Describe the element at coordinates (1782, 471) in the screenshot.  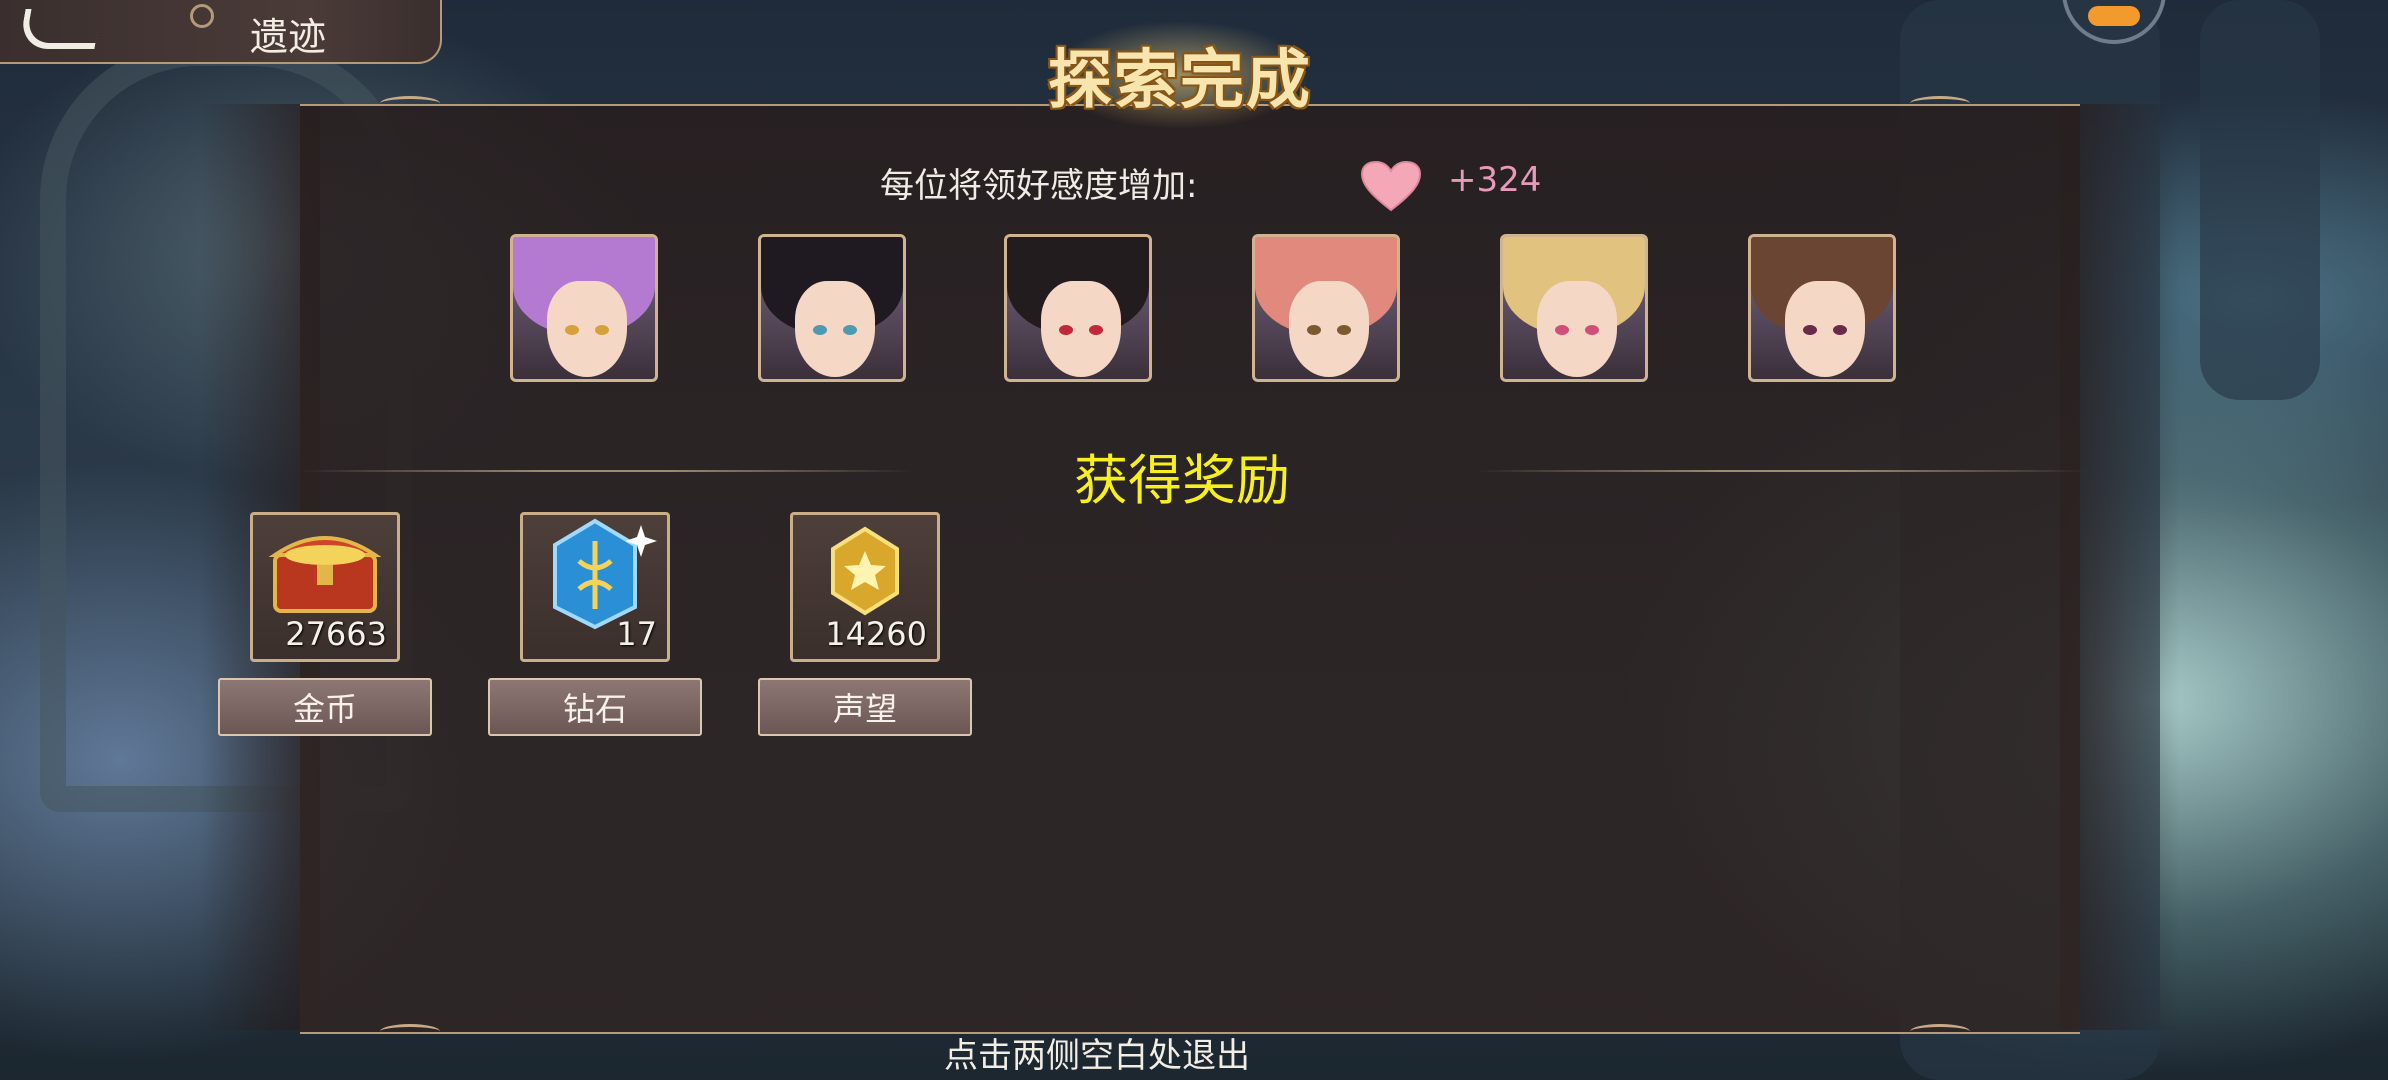
I see `divider-right` at that location.